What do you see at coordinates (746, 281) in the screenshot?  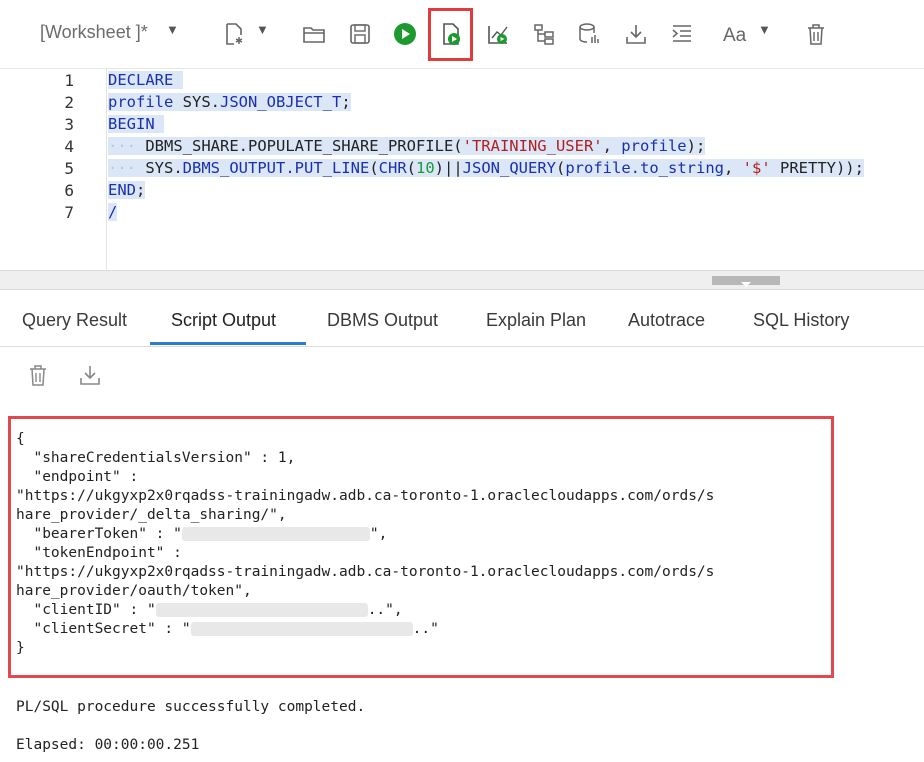 I see `splitter-handle` at bounding box center [746, 281].